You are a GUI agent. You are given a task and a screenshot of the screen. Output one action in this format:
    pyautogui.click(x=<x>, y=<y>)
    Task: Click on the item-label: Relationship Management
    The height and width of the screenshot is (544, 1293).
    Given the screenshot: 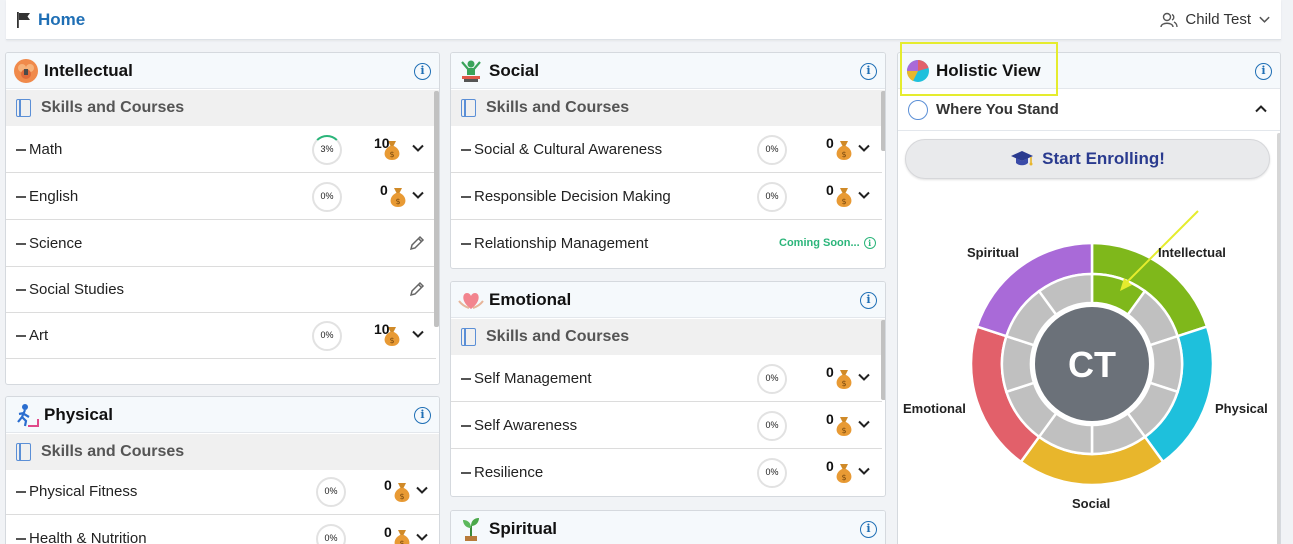 What is the action you would take?
    pyautogui.click(x=561, y=243)
    